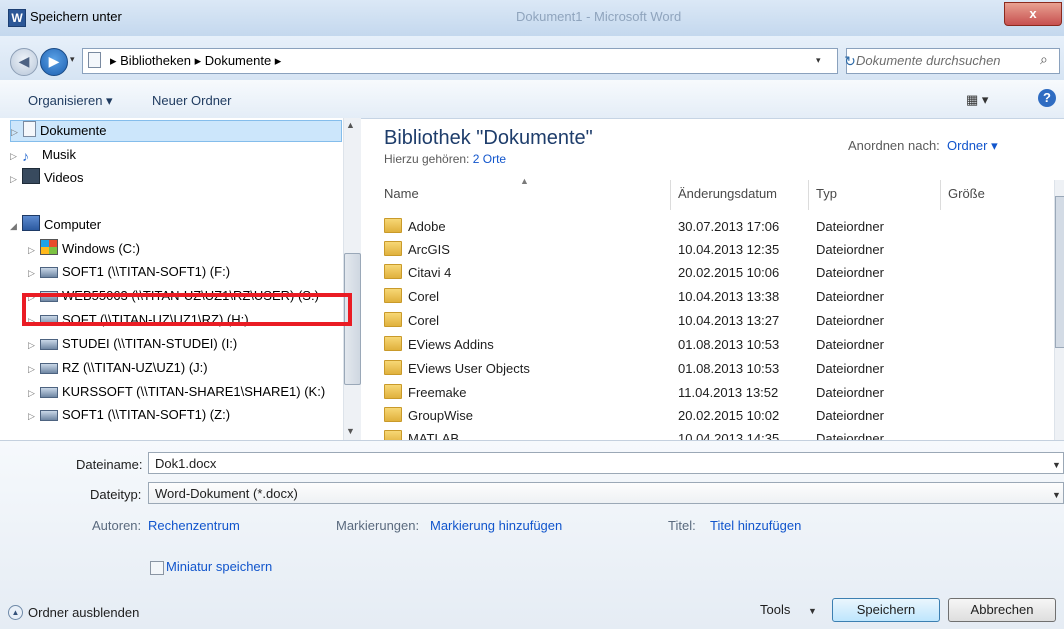 The image size is (1064, 629). What do you see at coordinates (1056, 465) in the screenshot?
I see `filename-dropdown-icon: ▼` at bounding box center [1056, 465].